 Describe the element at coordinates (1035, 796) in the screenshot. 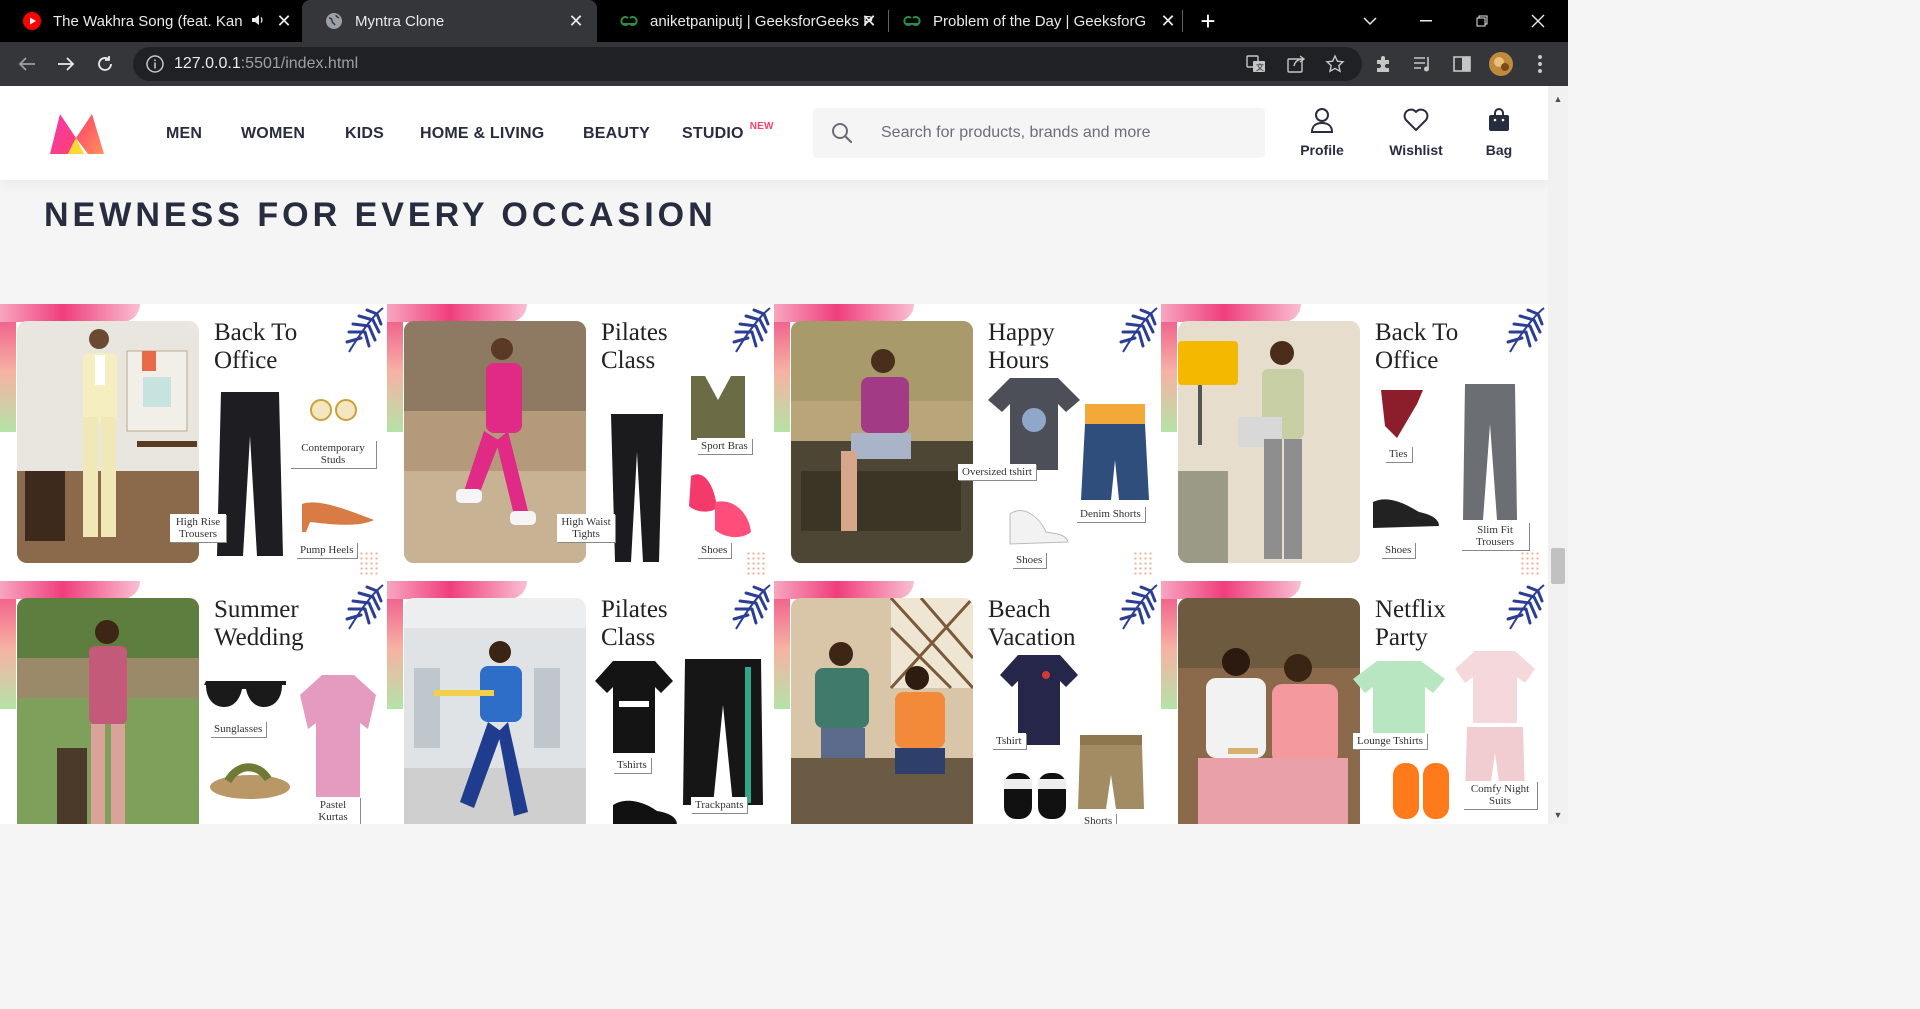

I see `slides-product` at that location.